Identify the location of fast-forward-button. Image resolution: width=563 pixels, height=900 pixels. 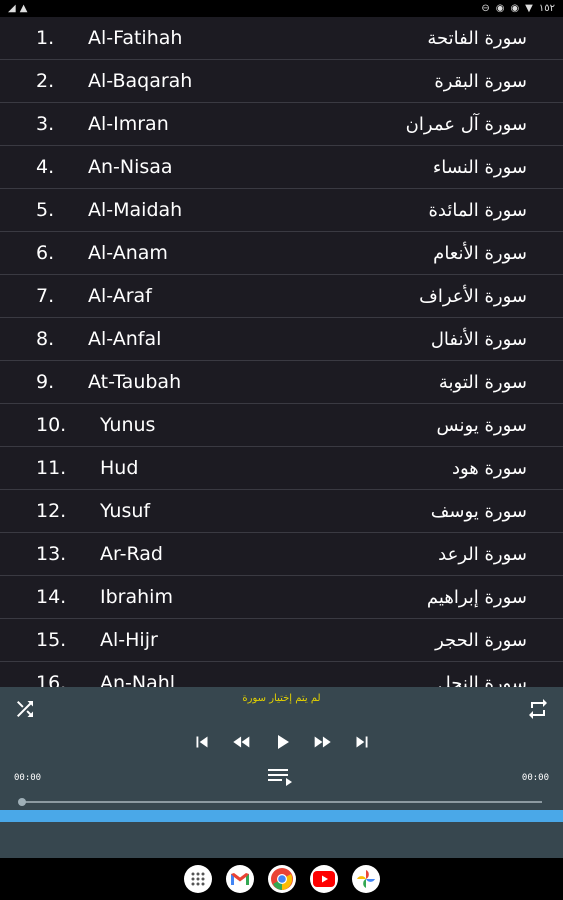
(322, 742).